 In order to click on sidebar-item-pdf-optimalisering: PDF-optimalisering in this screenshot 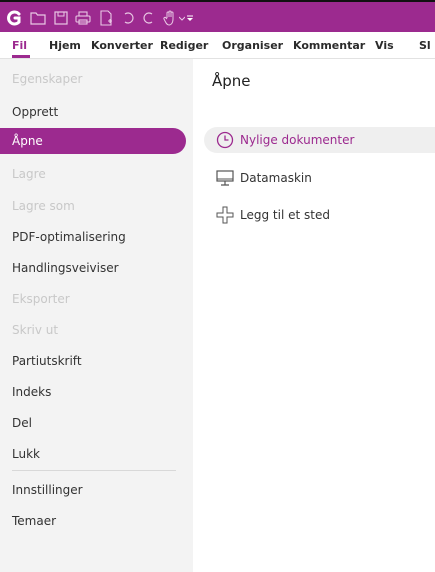, I will do `click(69, 237)`.